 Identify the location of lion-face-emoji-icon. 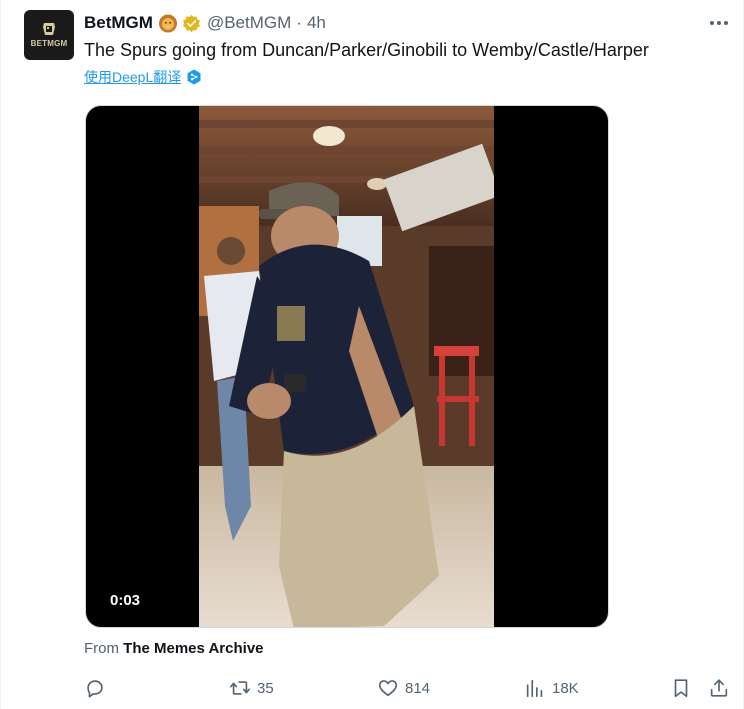
(167, 23).